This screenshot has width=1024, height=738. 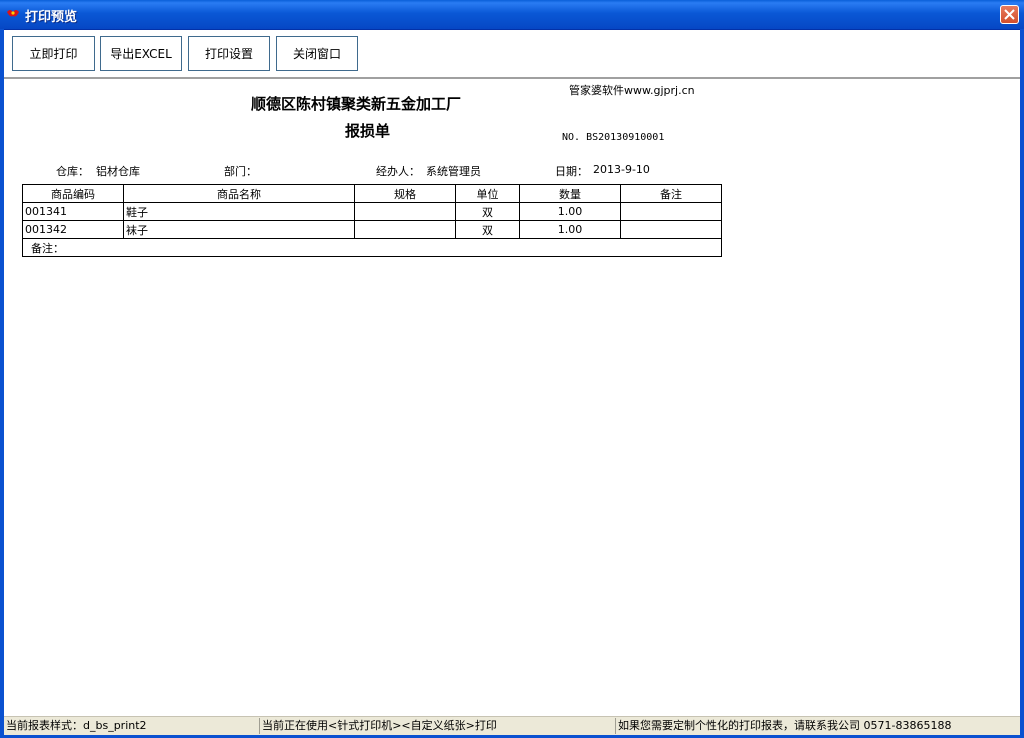 What do you see at coordinates (239, 229) in the screenshot?
I see `item-name: 袜子` at bounding box center [239, 229].